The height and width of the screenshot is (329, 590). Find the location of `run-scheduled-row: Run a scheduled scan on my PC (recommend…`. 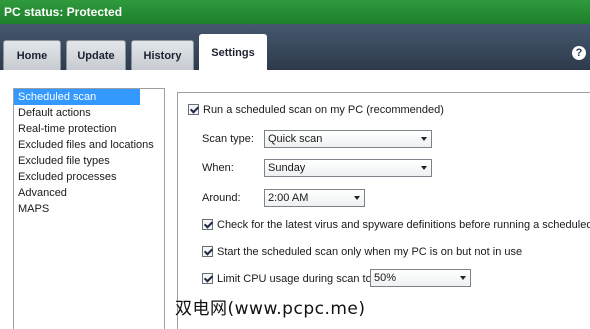

run-scheduled-row: Run a scheduled scan on my PC (recommend… is located at coordinates (316, 110).